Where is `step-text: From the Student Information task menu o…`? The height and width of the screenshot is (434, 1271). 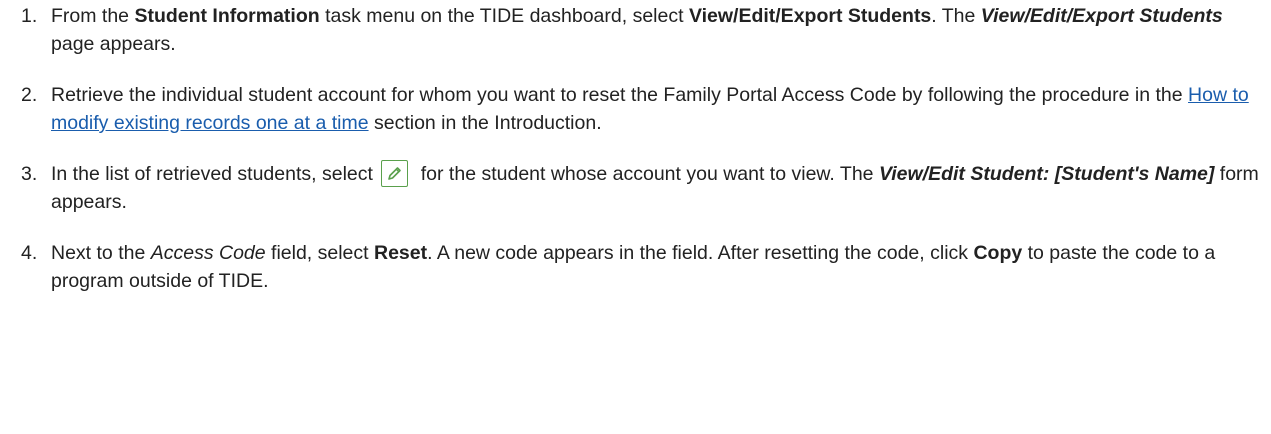
step-text: From the Student Information task menu o… is located at coordinates (637, 30).